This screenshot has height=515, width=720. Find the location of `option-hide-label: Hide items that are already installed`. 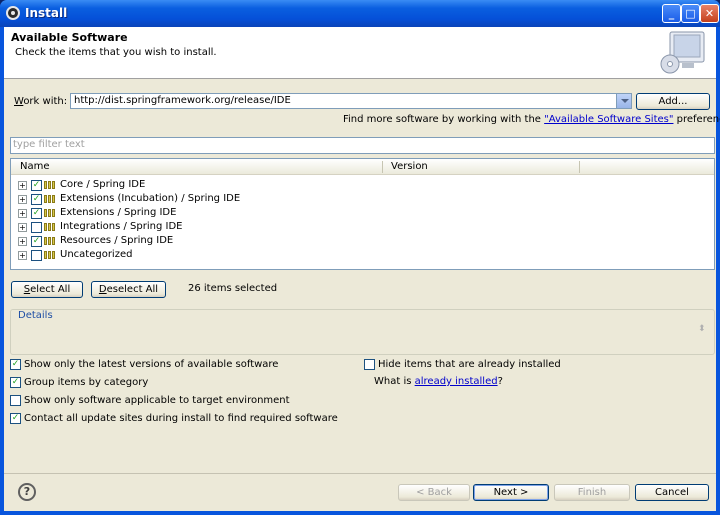

option-hide-label: Hide items that are already installed is located at coordinates (469, 364).